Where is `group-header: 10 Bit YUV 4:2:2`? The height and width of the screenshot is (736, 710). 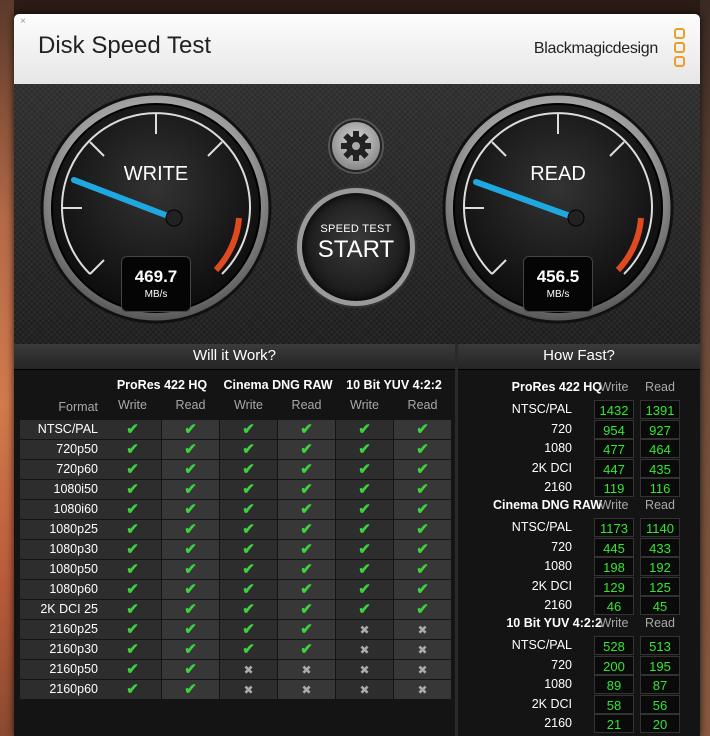
group-header: 10 Bit YUV 4:2:2 is located at coordinates (394, 385).